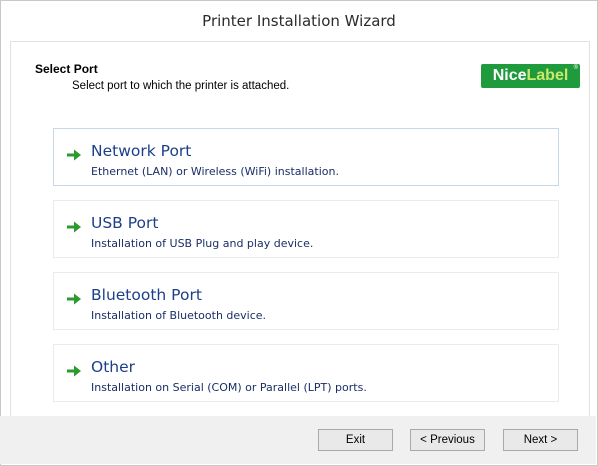  Describe the element at coordinates (179, 315) in the screenshot. I see `option-description: Installation of Bluetooth device.` at that location.